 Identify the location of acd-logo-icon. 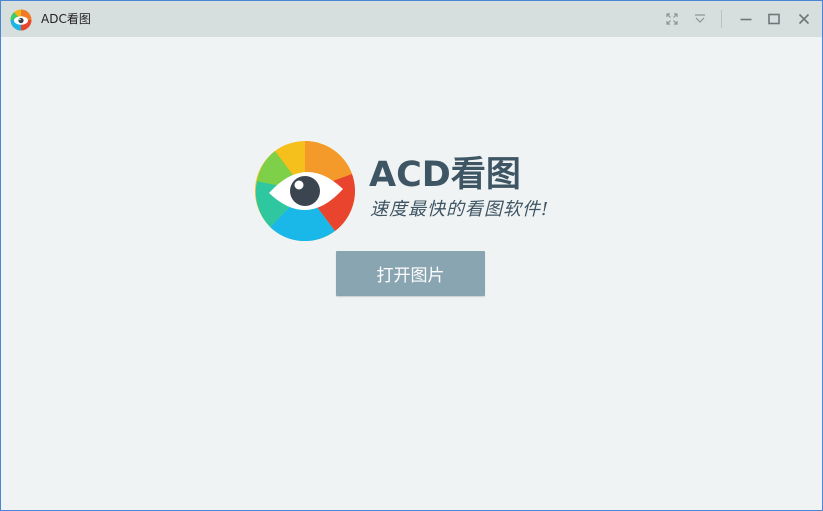
(305, 191).